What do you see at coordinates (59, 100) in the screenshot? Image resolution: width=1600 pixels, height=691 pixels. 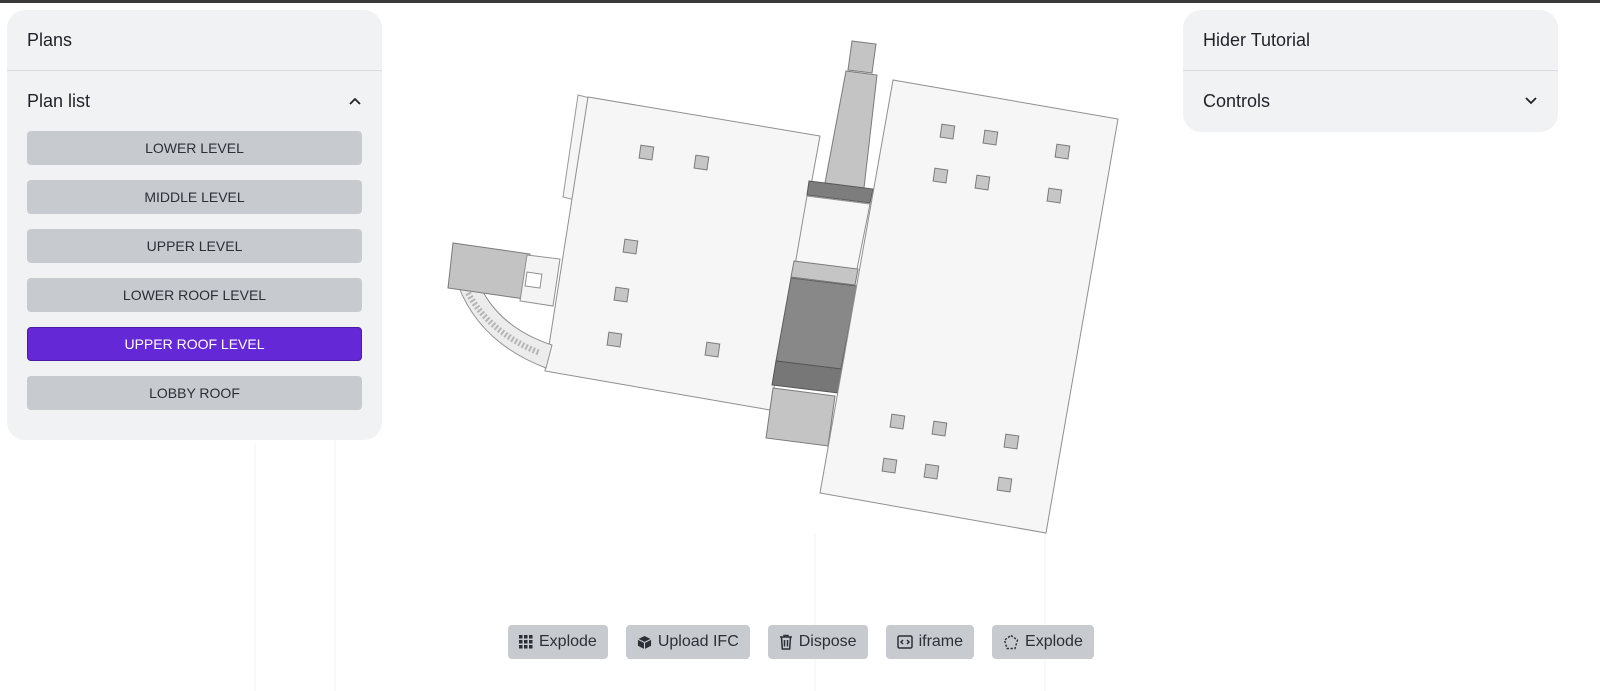 I see `plan-list-label: Plan list` at bounding box center [59, 100].